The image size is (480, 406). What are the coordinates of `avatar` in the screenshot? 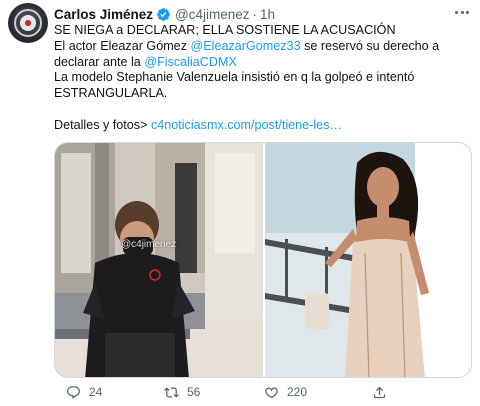 It's located at (28, 23).